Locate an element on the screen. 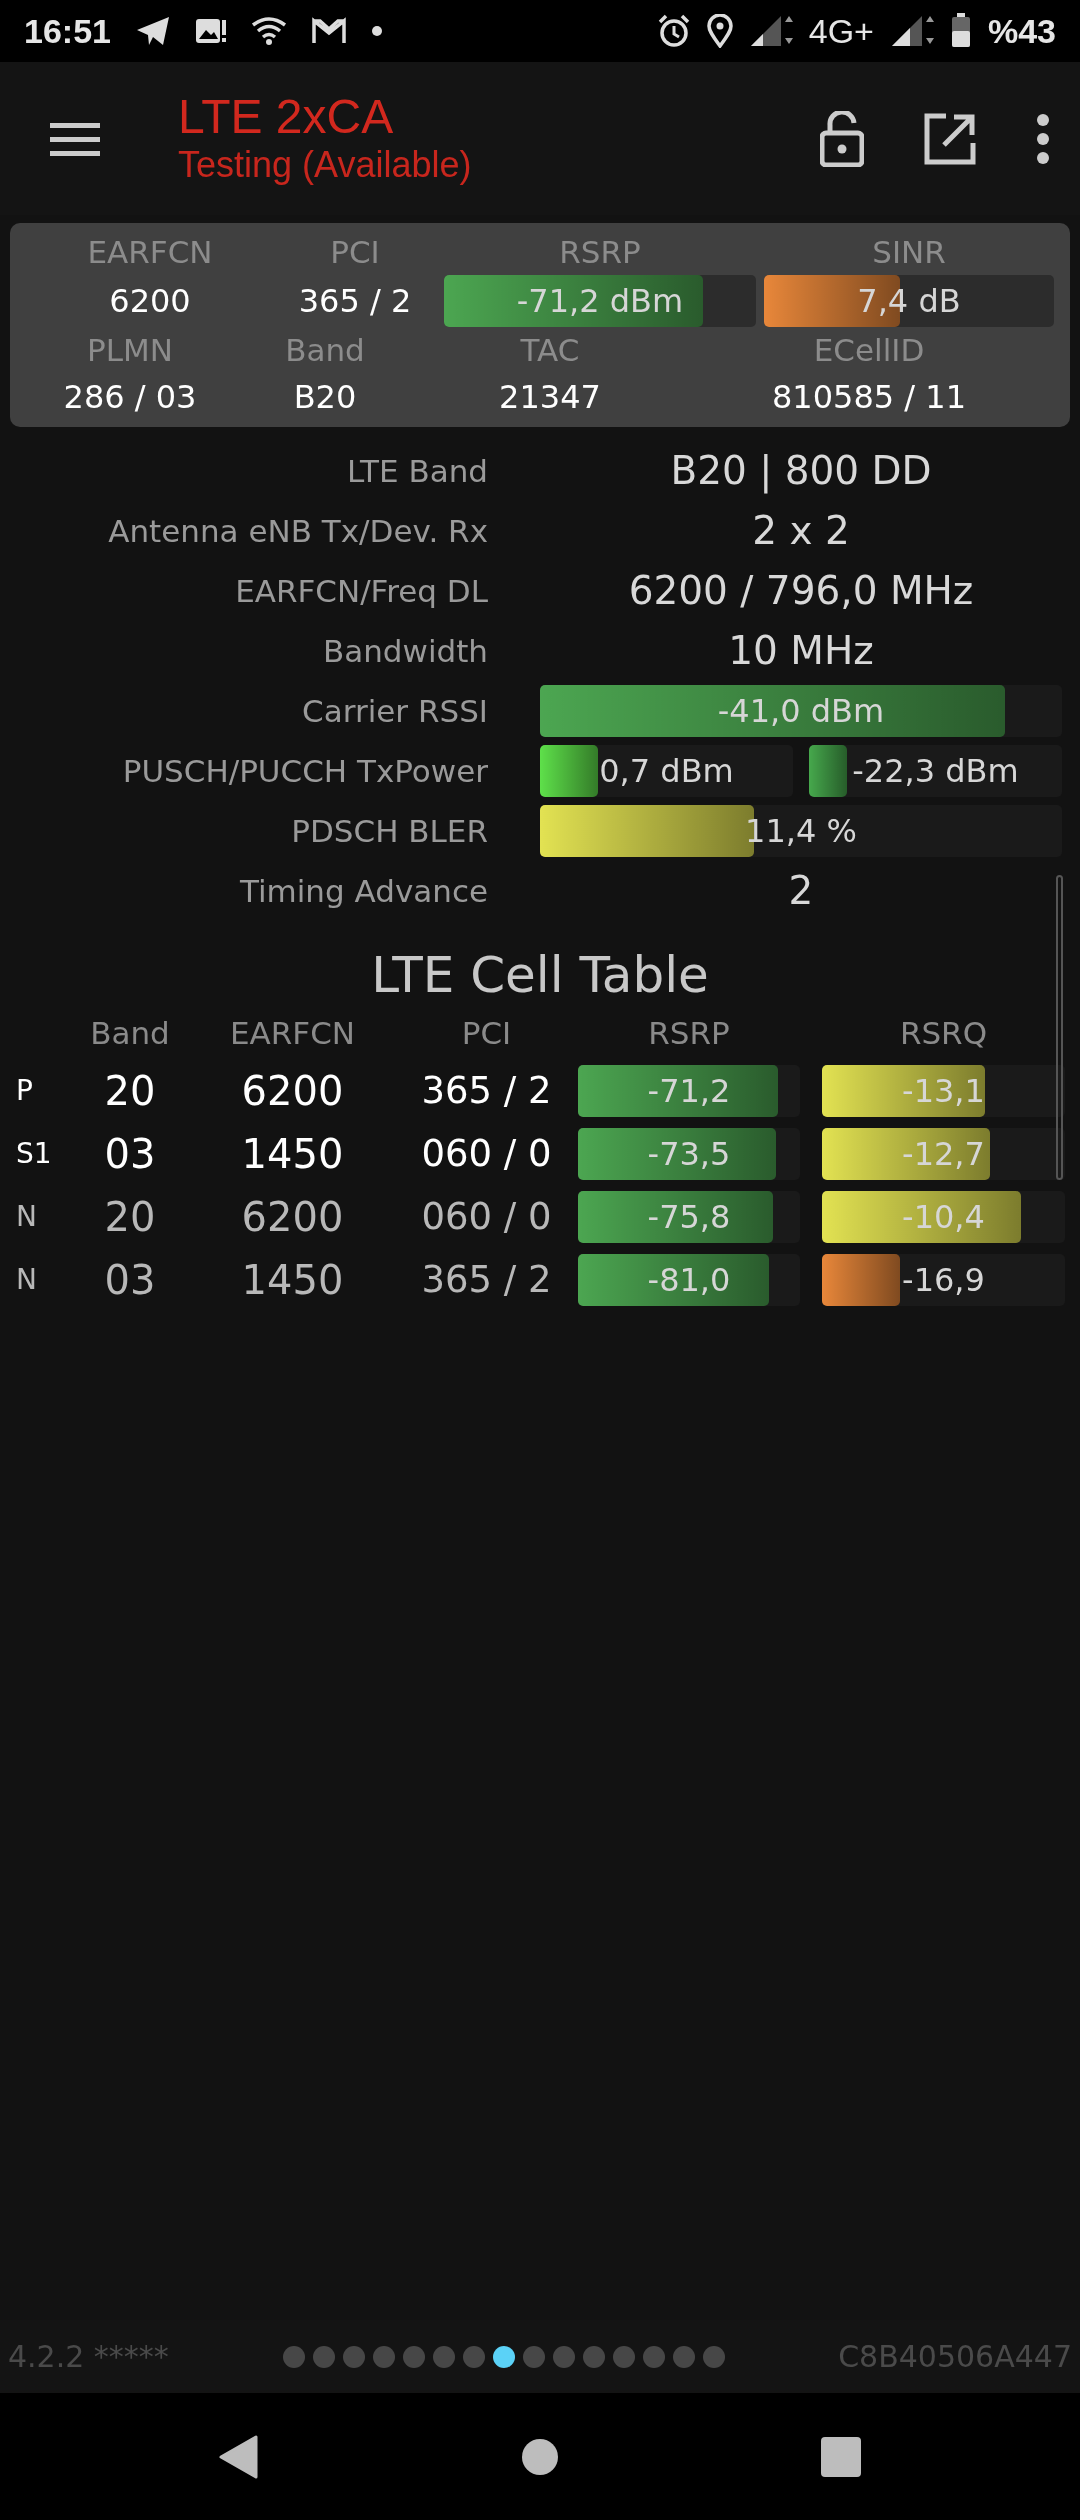  column-header: Band is located at coordinates (130, 1033).